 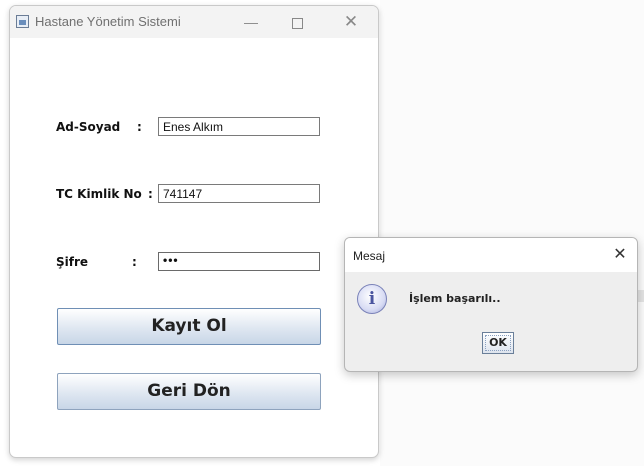 What do you see at coordinates (108, 21) in the screenshot?
I see `window-title: Hastane Yönetim Sistemi` at bounding box center [108, 21].